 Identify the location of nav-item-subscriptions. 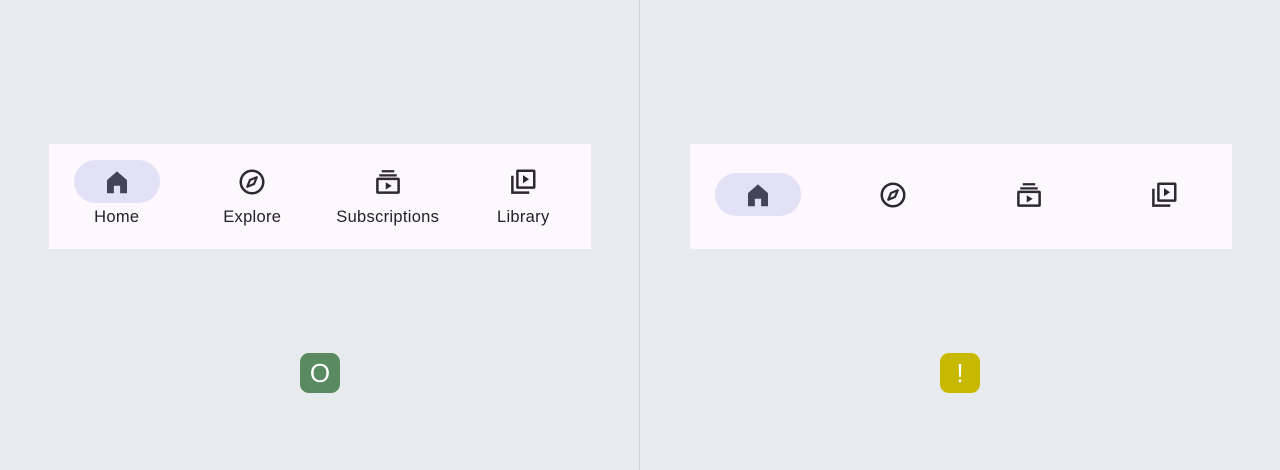
(1029, 196).